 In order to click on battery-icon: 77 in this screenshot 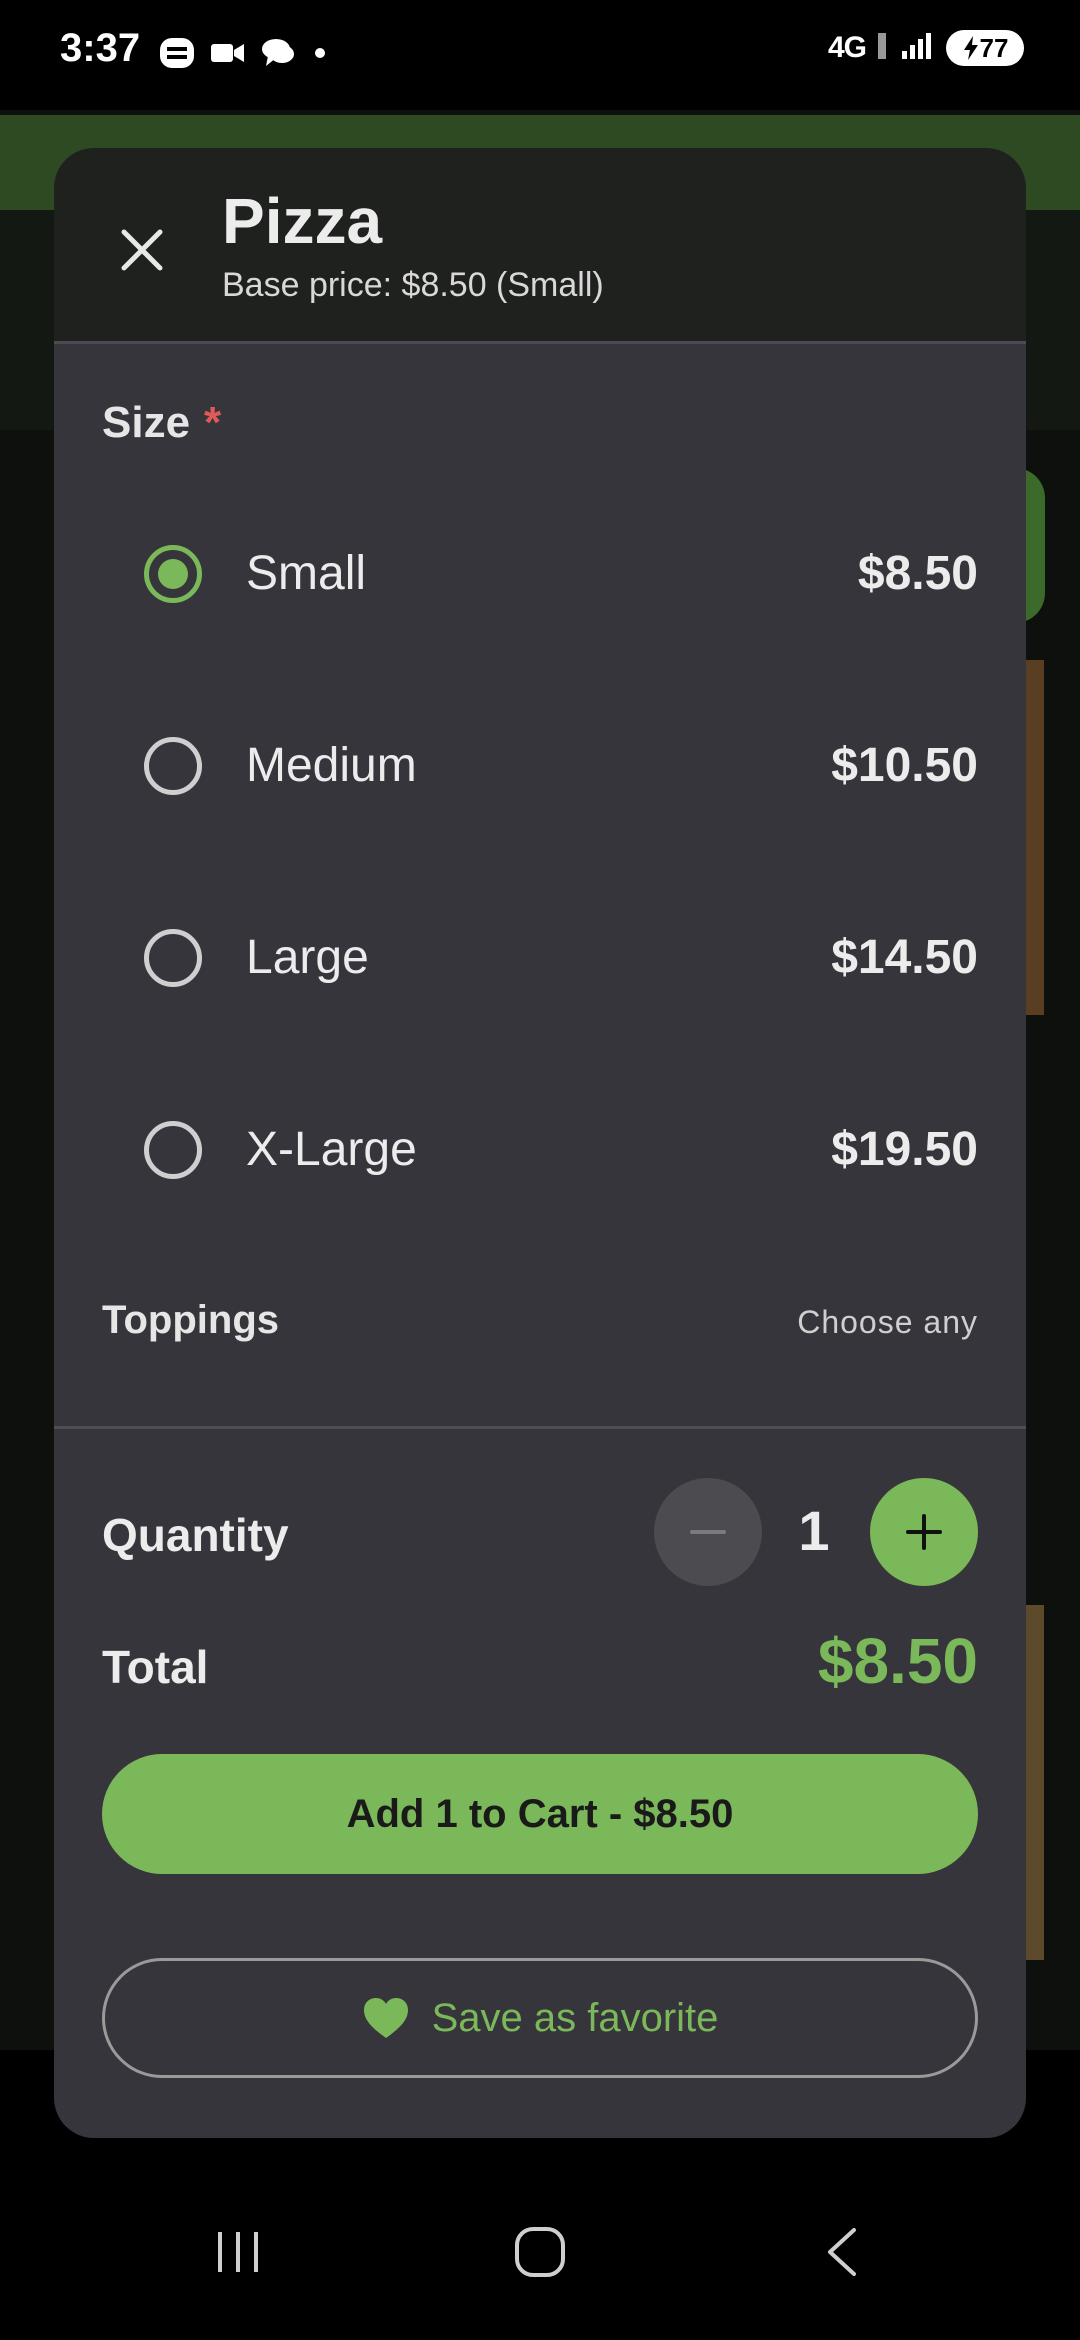, I will do `click(985, 48)`.